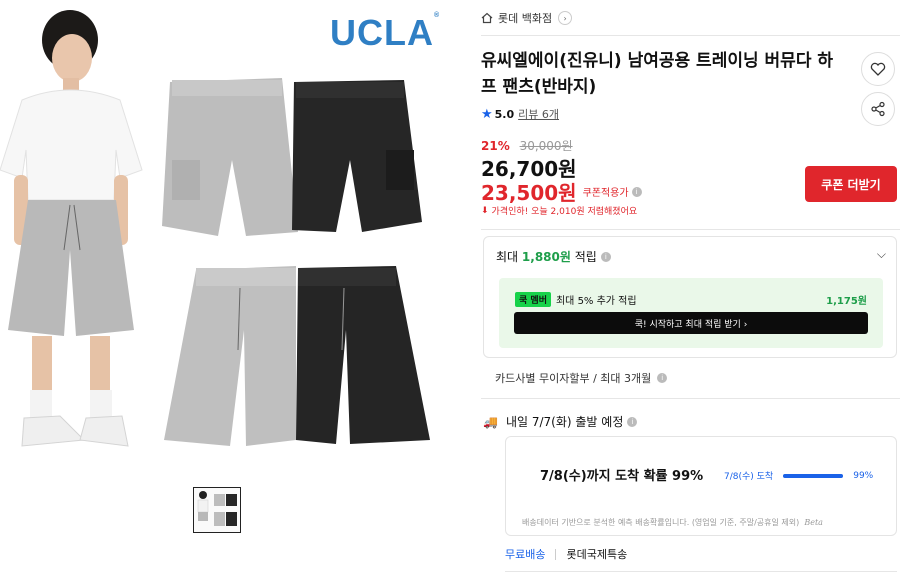 The image size is (900, 582). Describe the element at coordinates (529, 193) in the screenshot. I see `coupon-price: 23,500원` at that location.